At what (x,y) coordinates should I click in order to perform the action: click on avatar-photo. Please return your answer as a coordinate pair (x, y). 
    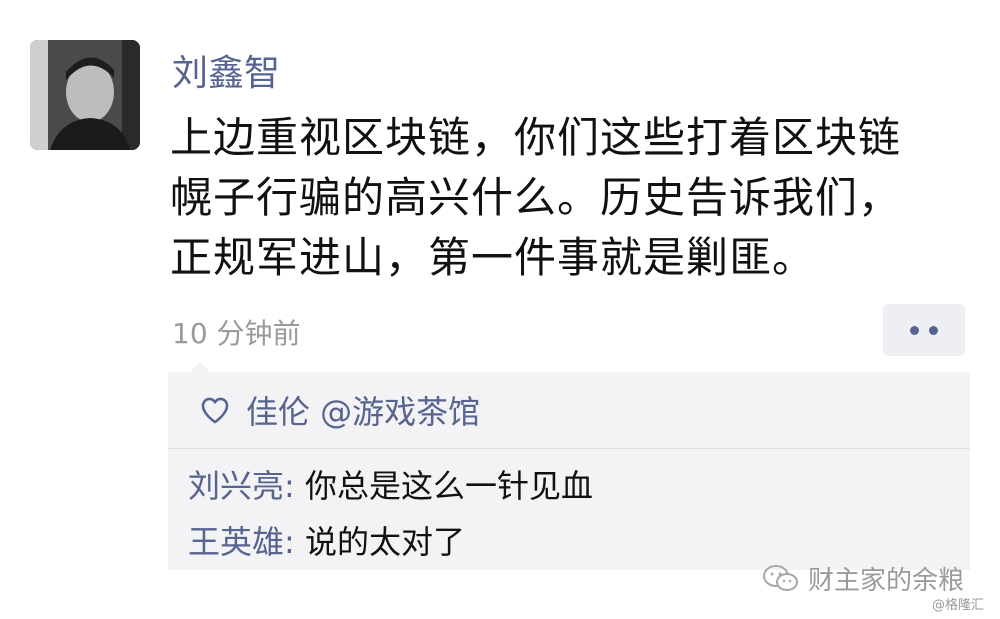
    Looking at the image, I should click on (85, 95).